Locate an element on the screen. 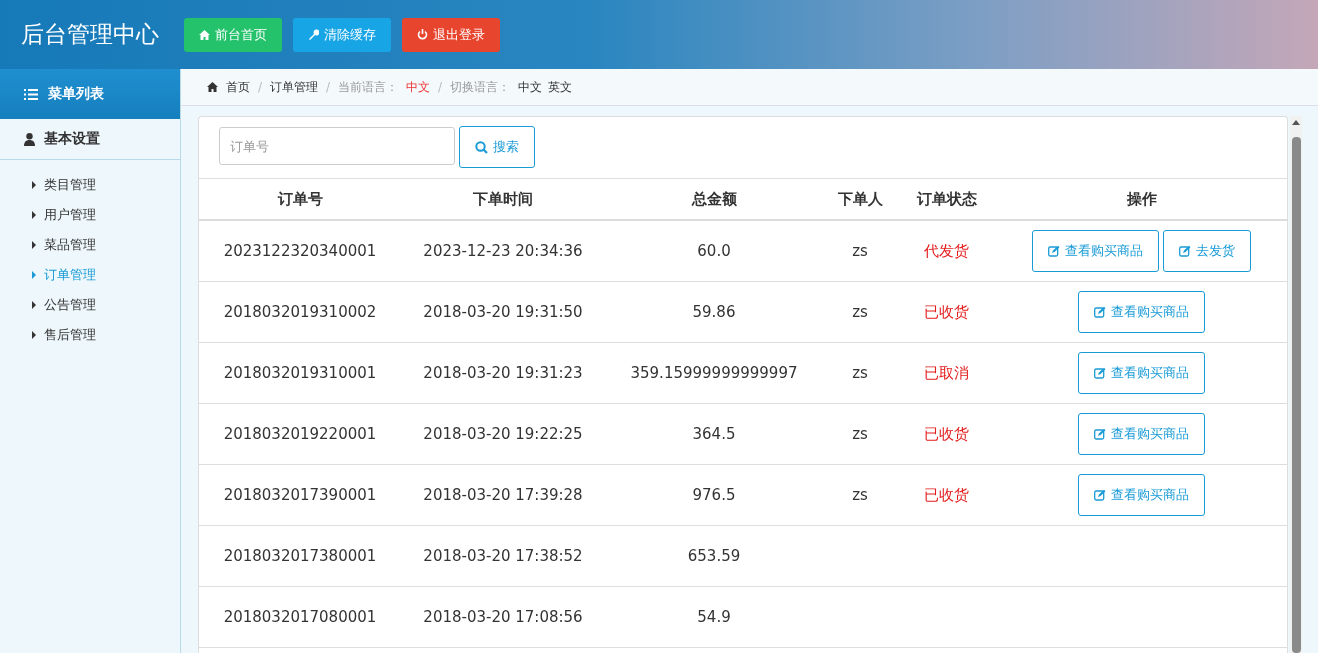 This screenshot has height=653, width=1318. order-total: 364.5 is located at coordinates (714, 434).